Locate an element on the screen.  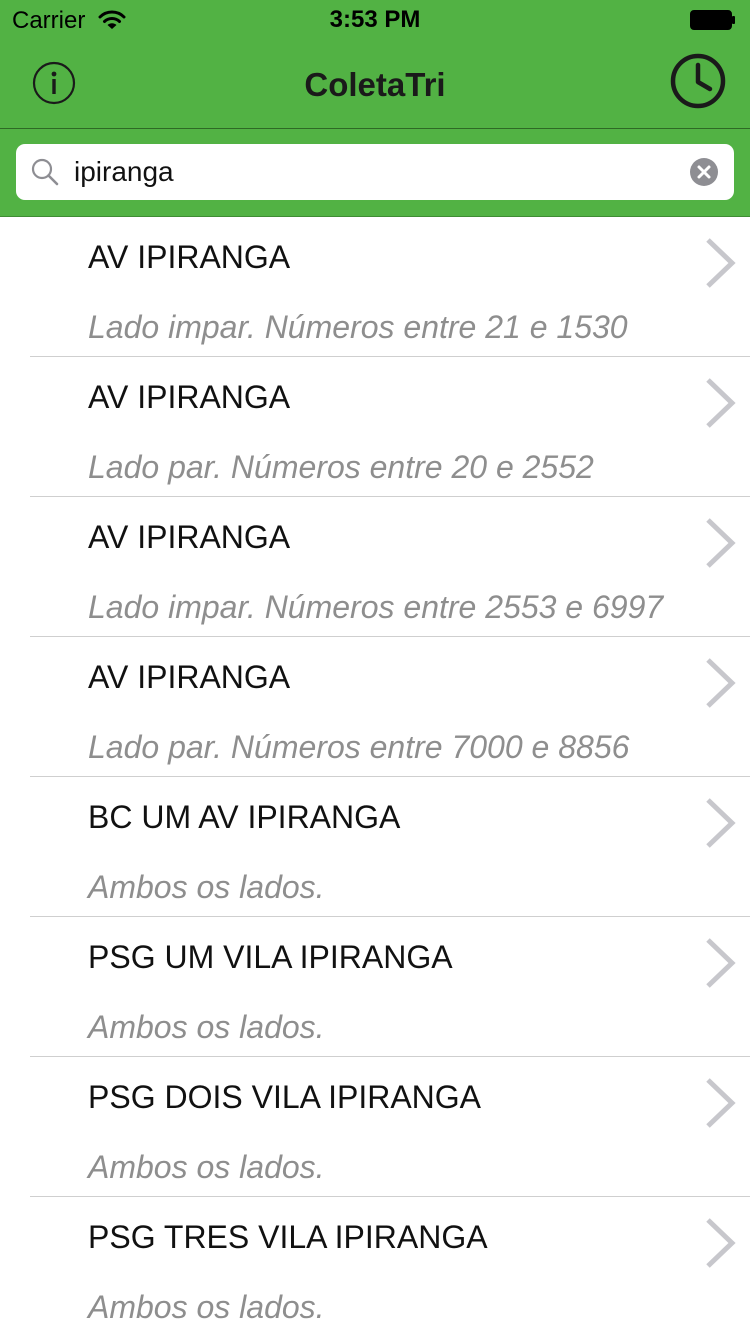
status-bar: Carrier 3:53 PM is located at coordinates (375, 20).